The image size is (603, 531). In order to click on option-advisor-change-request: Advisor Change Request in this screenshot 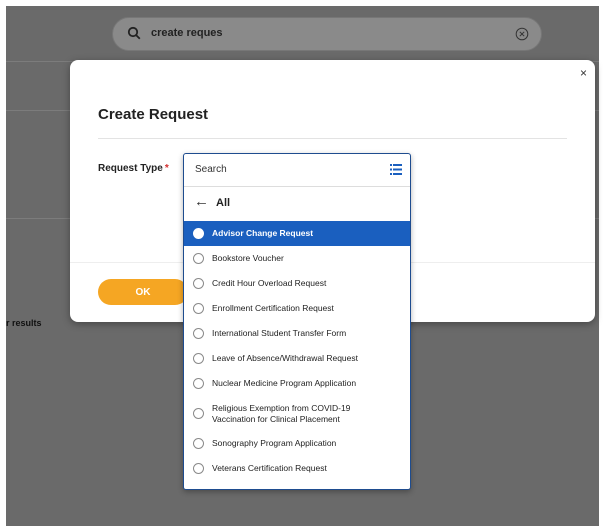, I will do `click(297, 233)`.